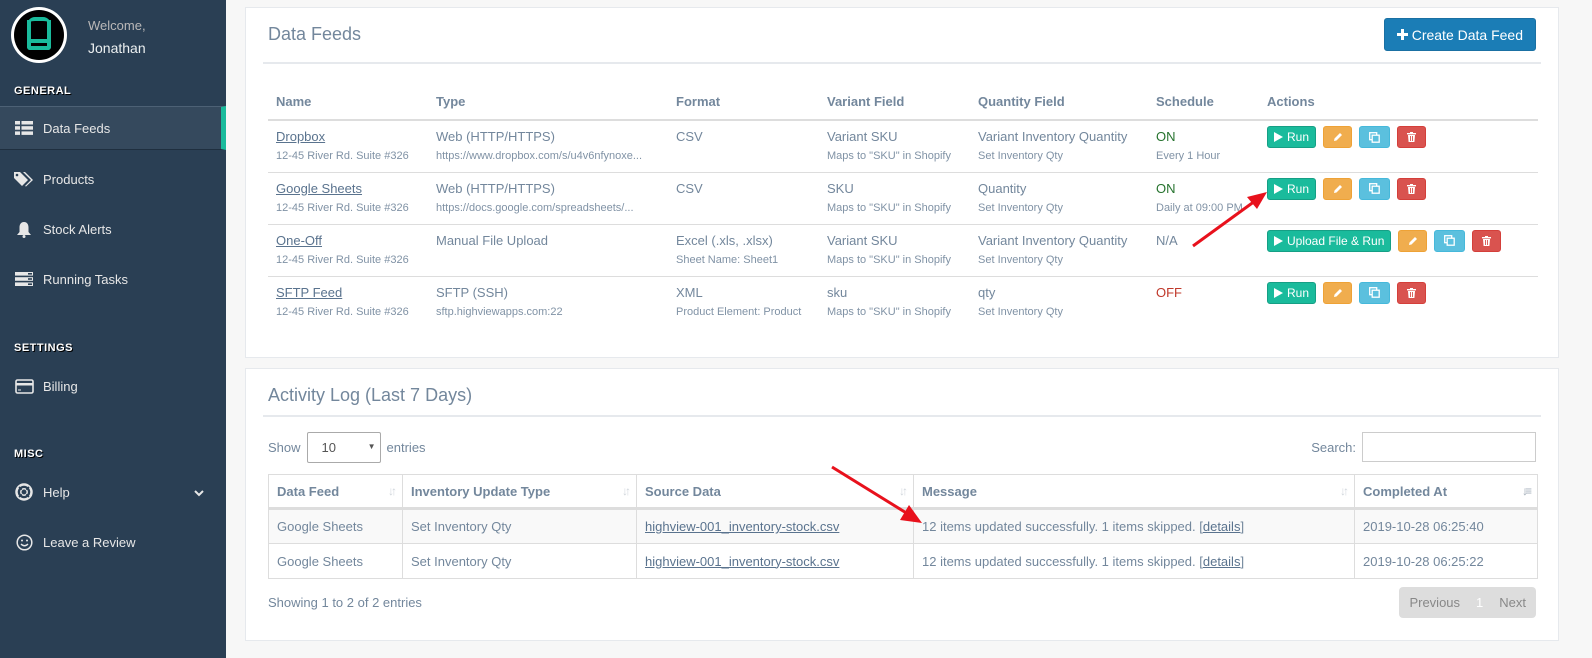 This screenshot has width=1592, height=658. I want to click on sidebar-item-label: Data Feeds, so click(77, 128).